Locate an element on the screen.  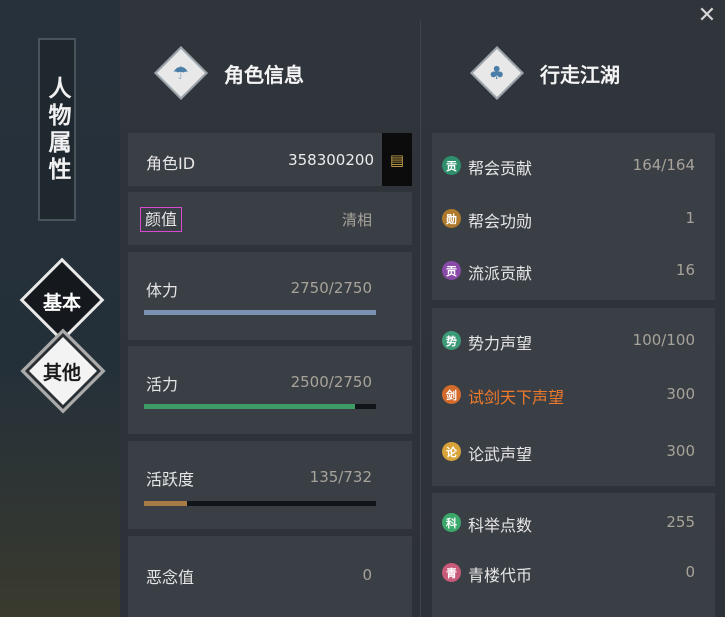
section-header-role-info: ☂ 角色信息 is located at coordinates (229, 73).